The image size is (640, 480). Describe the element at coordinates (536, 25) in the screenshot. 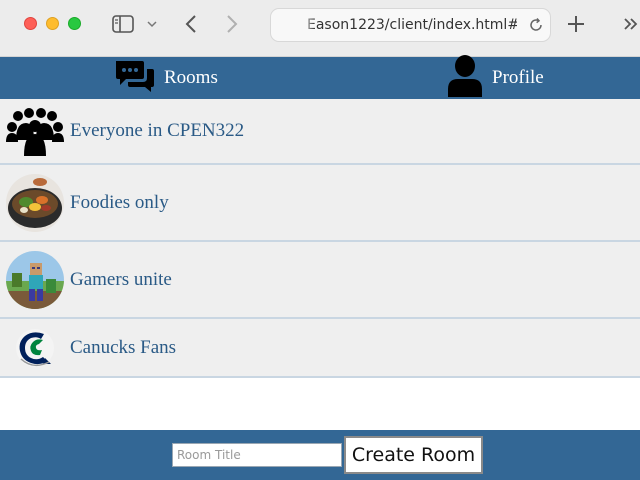

I see `reload-icon` at that location.